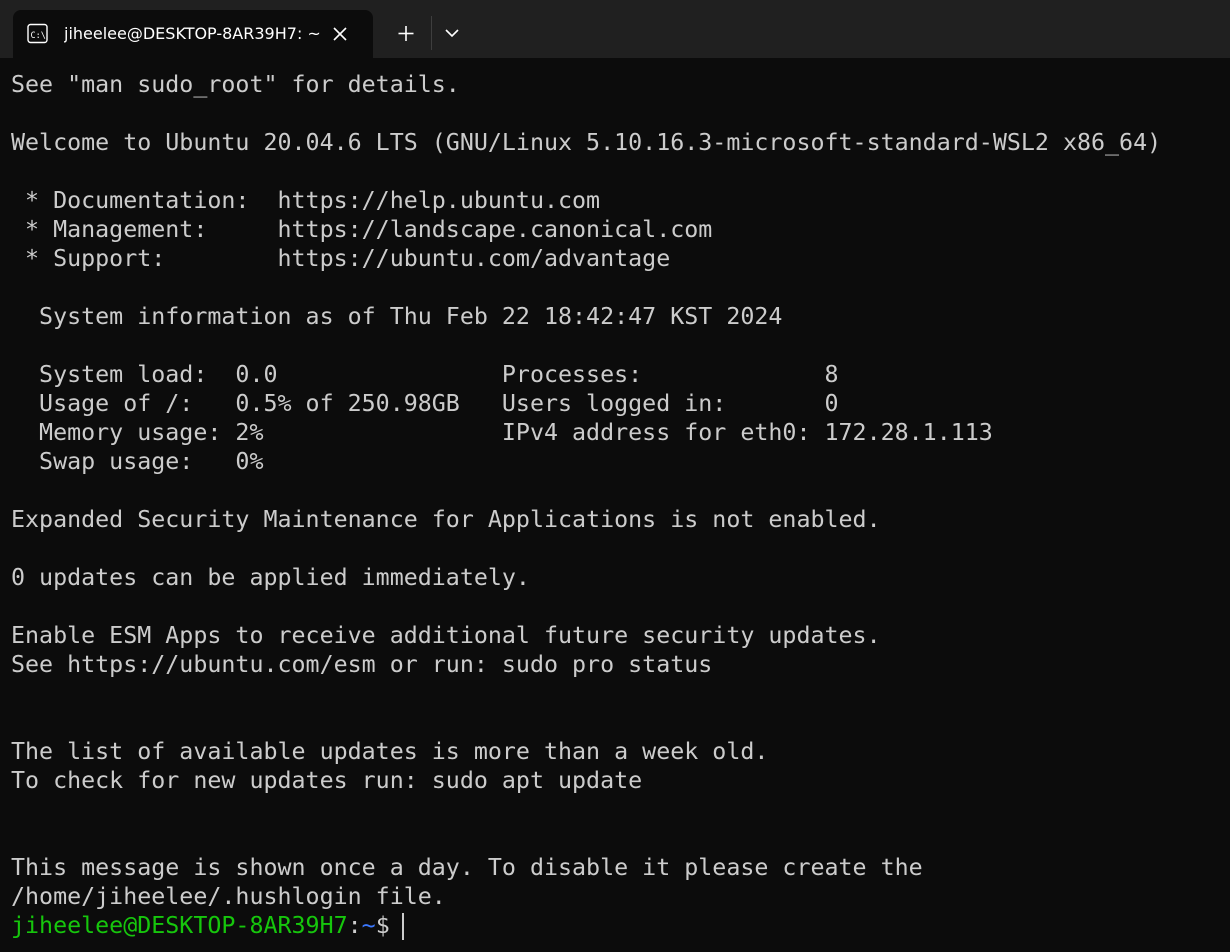 The width and height of the screenshot is (1230, 952). What do you see at coordinates (452, 33) in the screenshot?
I see `chevron-down-icon` at bounding box center [452, 33].